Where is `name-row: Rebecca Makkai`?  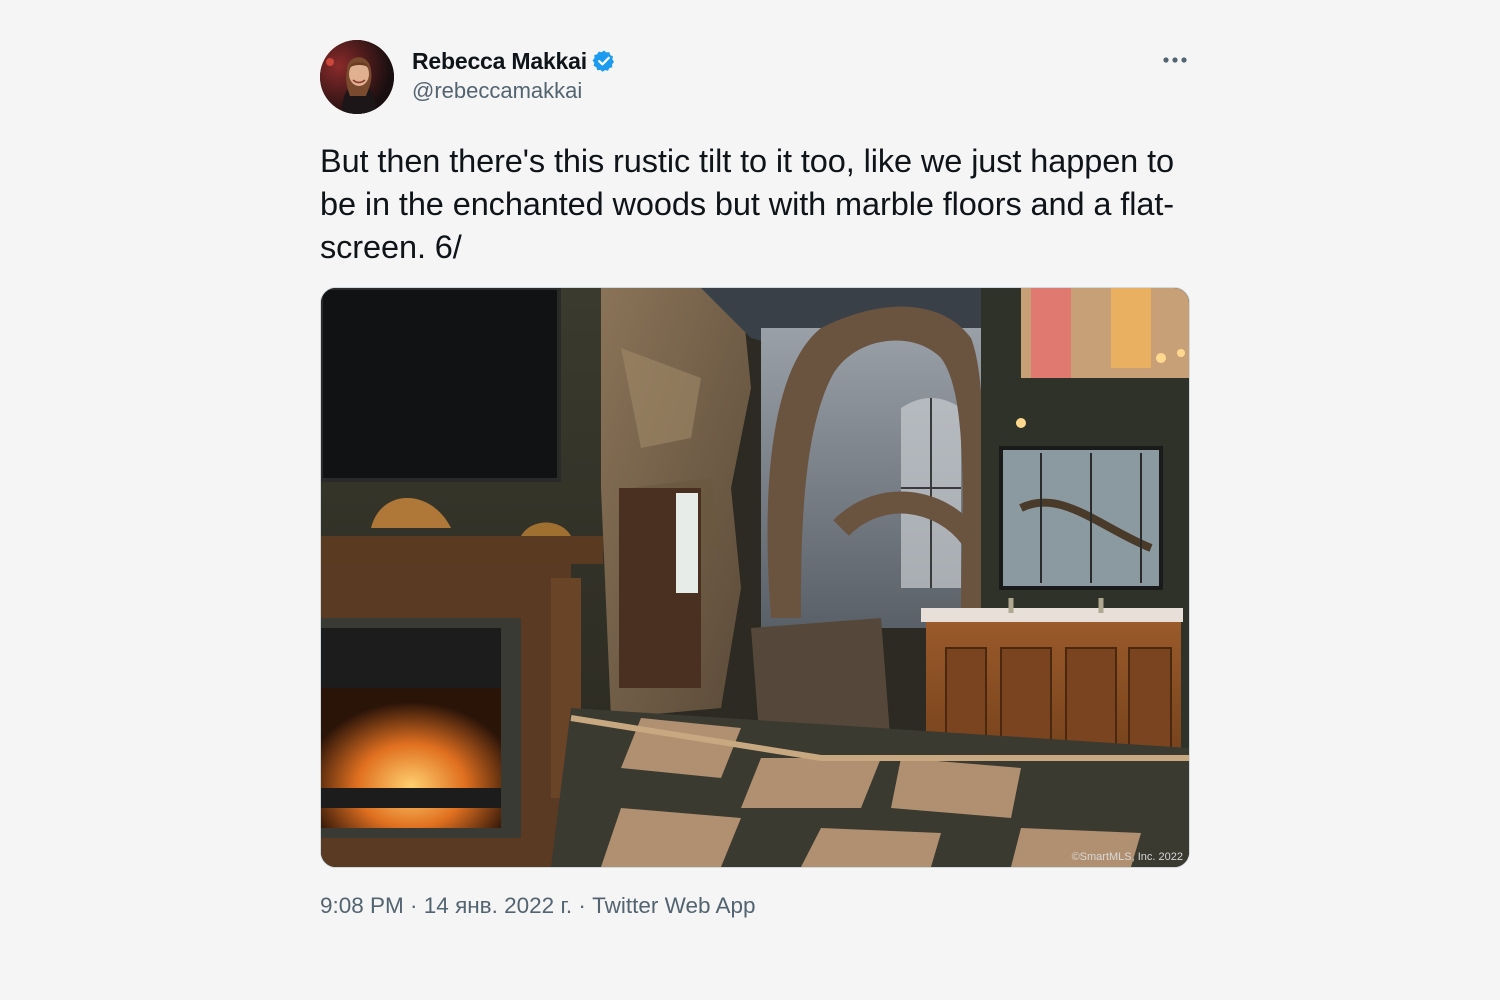
name-row: Rebecca Makkai is located at coordinates (514, 61).